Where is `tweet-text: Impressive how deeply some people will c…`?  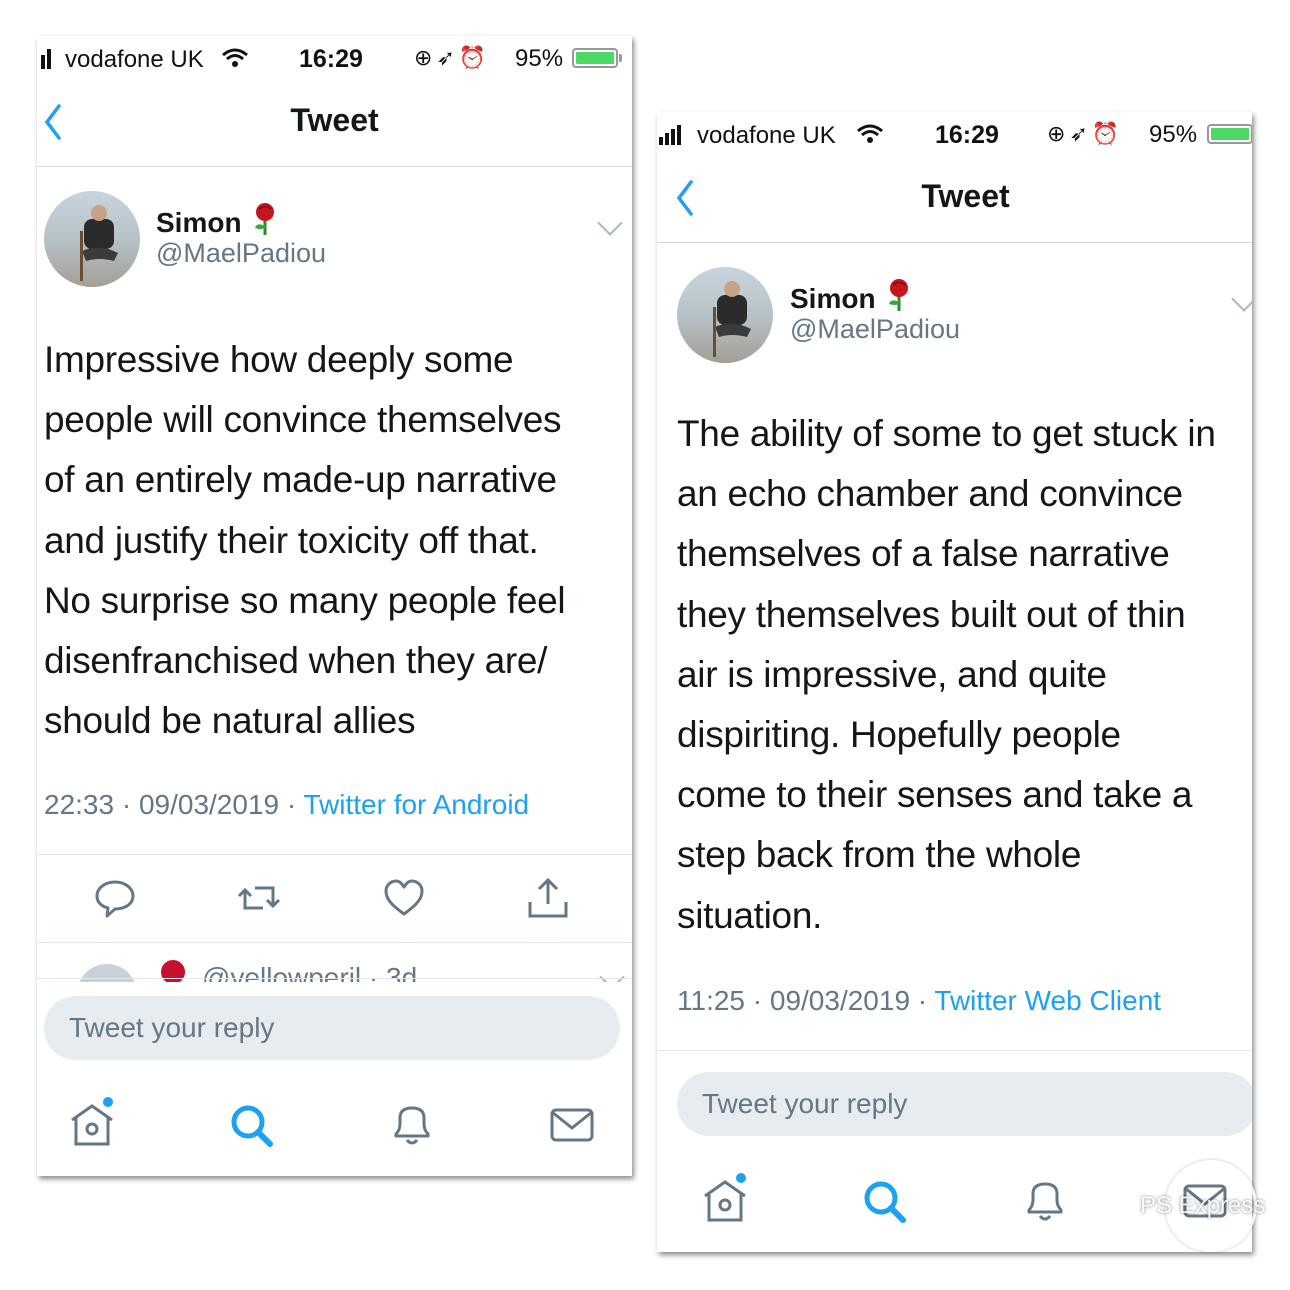
tweet-text: Impressive how deeply some people will c… is located at coordinates (305, 540).